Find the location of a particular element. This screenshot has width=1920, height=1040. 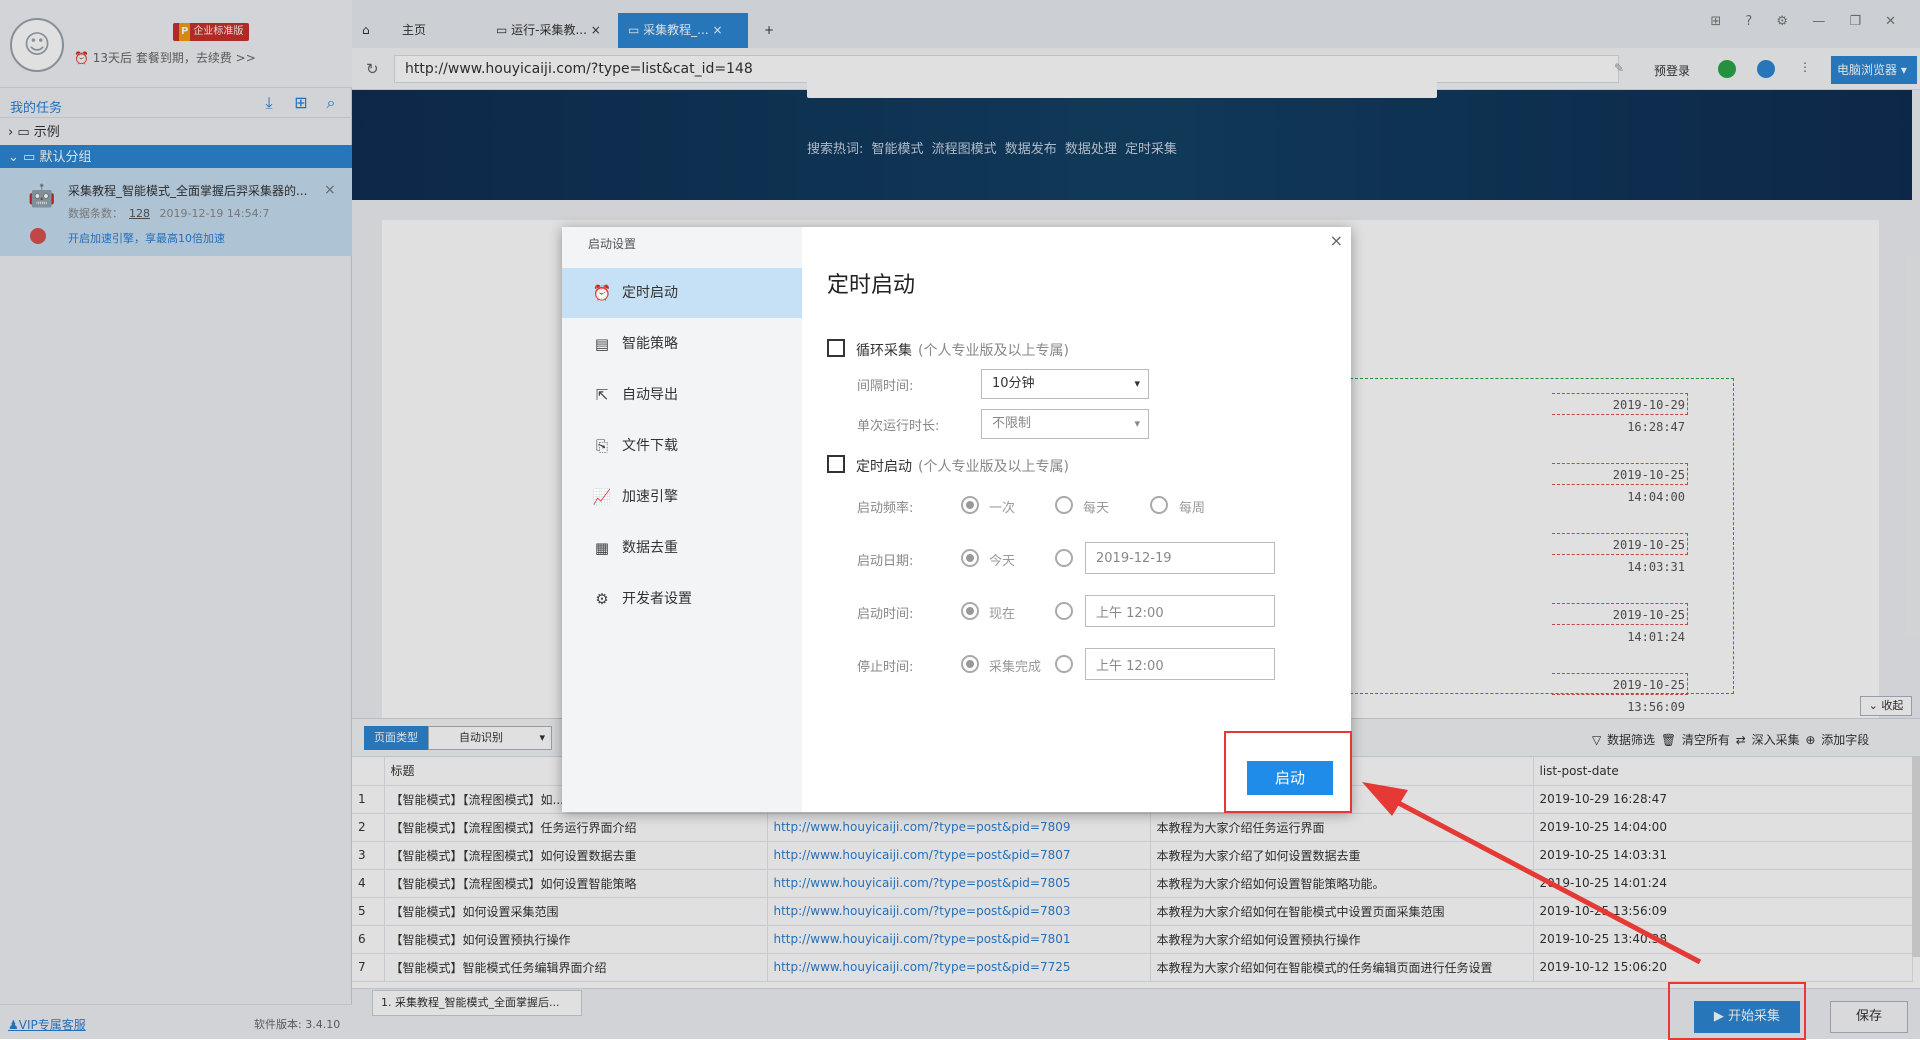

interval-label: 间隔时间: is located at coordinates (885, 386).